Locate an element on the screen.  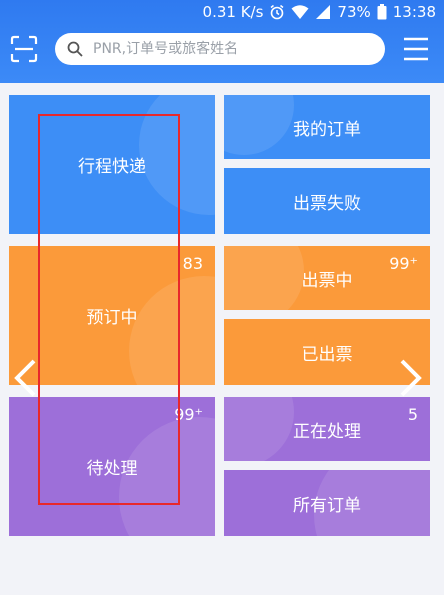
clock: 13:38 is located at coordinates (414, 12).